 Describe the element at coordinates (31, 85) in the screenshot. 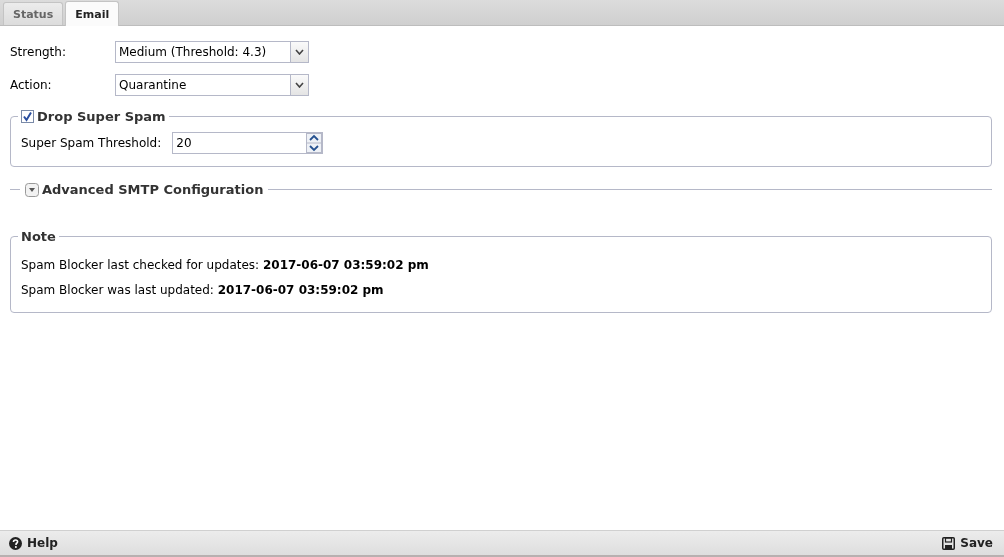

I see `field-label: Action:` at that location.